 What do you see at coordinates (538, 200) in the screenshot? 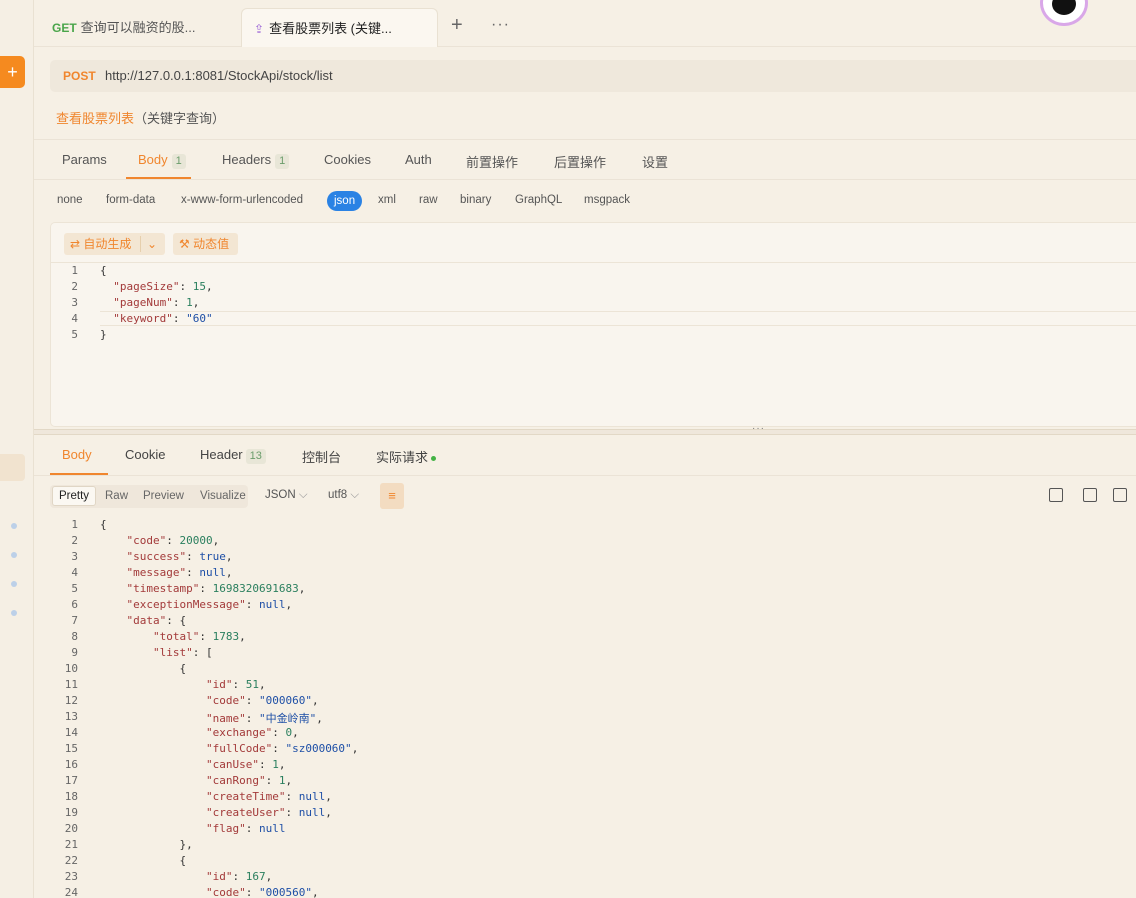
I see `body-type-graphql: GraphQL` at bounding box center [538, 200].